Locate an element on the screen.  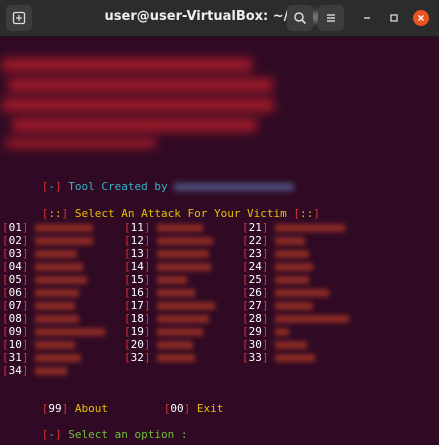
attack-option-18: [18] is located at coordinates (166, 318).